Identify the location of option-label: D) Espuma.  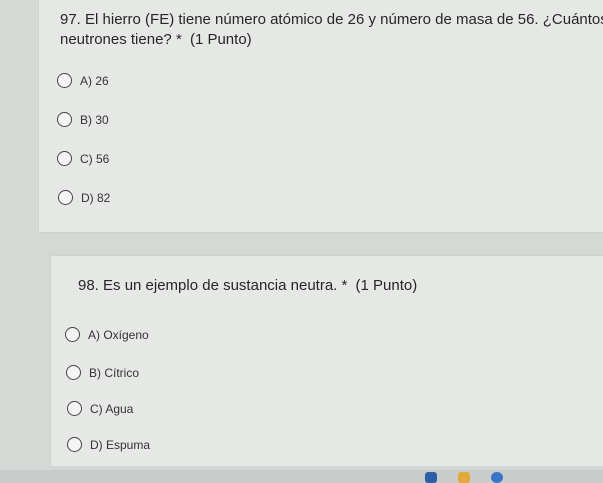
(120, 444).